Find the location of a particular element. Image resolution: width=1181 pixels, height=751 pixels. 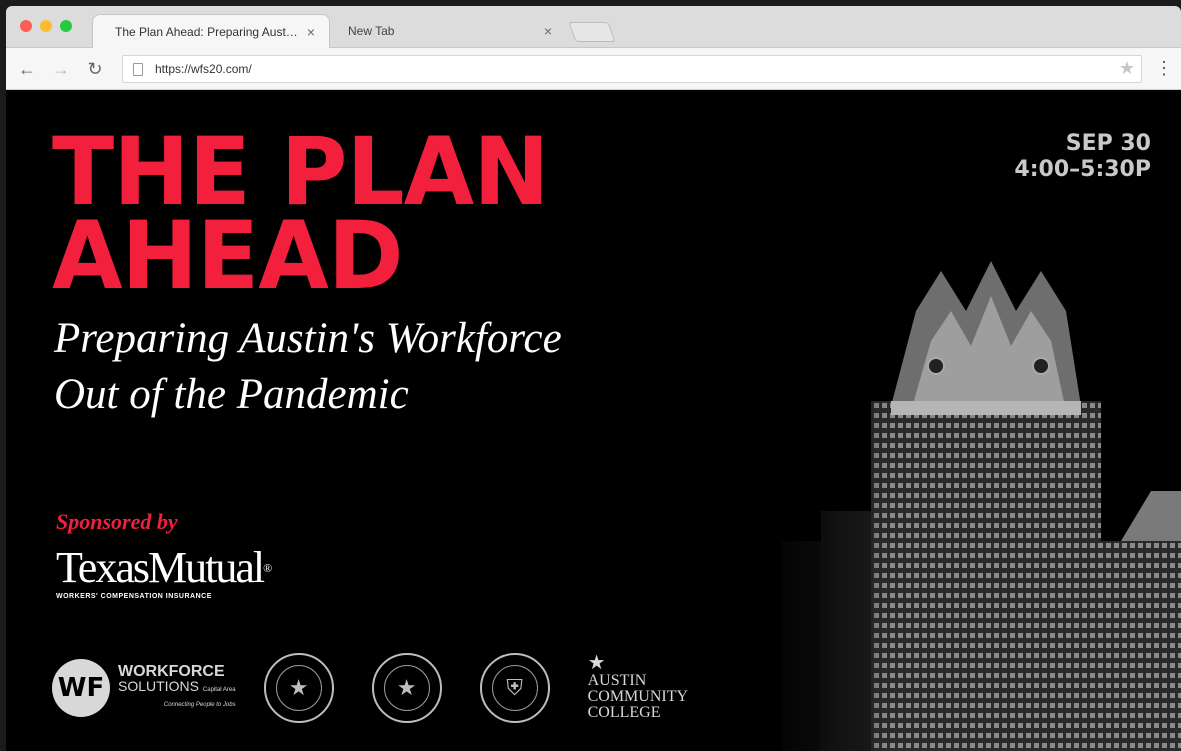

subtitle-line-2: Out of the Pandemic is located at coordinates (231, 394).